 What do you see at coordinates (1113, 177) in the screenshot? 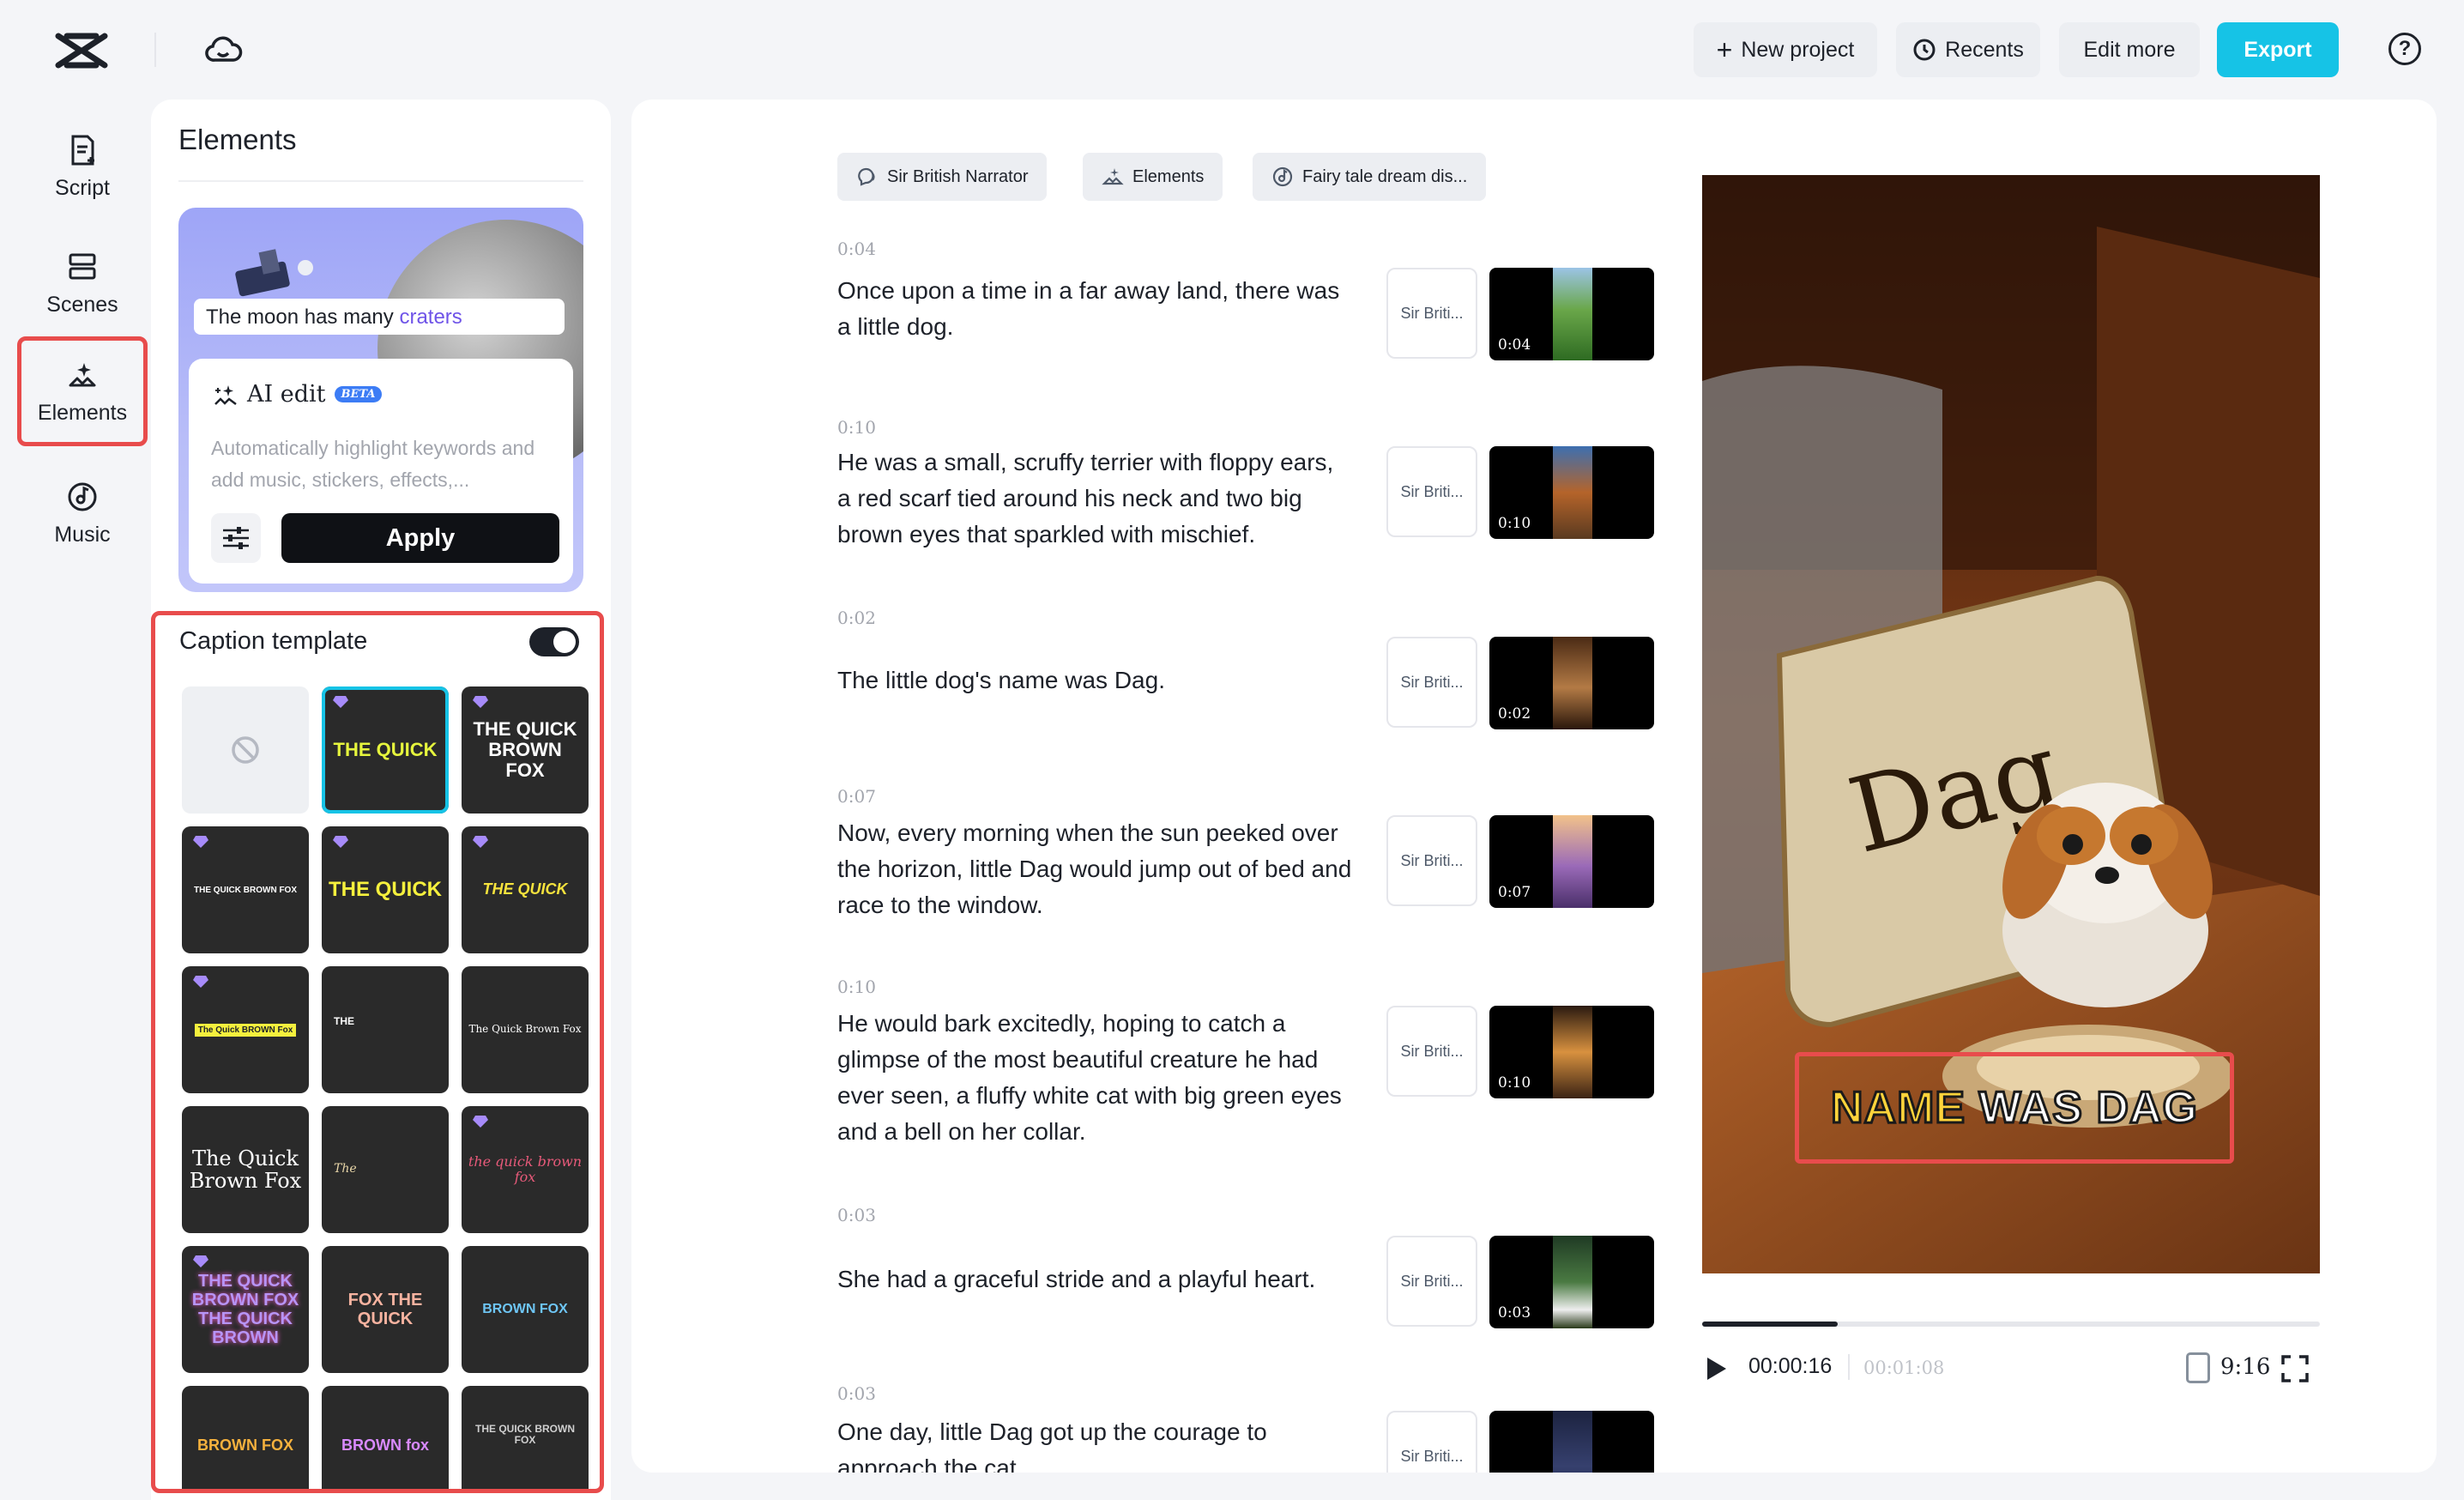
I see `elements-icon` at bounding box center [1113, 177].